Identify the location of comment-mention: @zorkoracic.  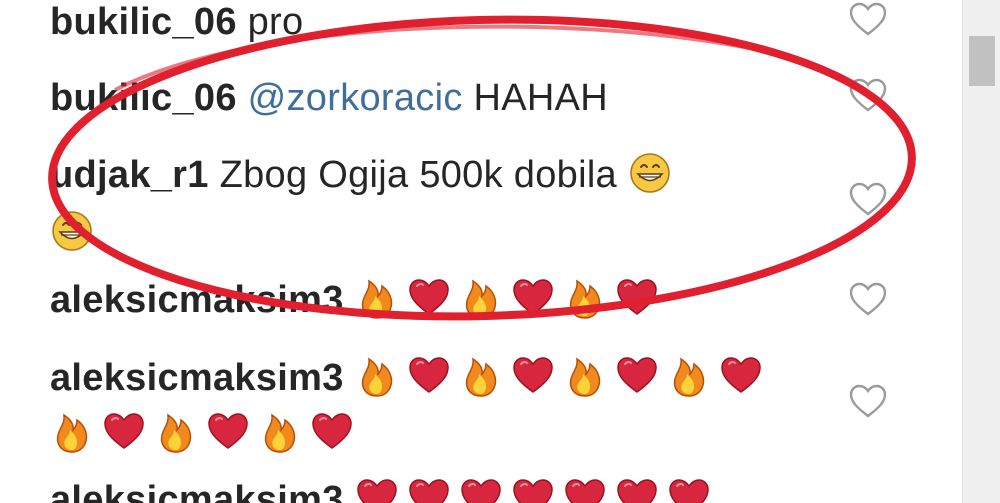
(355, 98).